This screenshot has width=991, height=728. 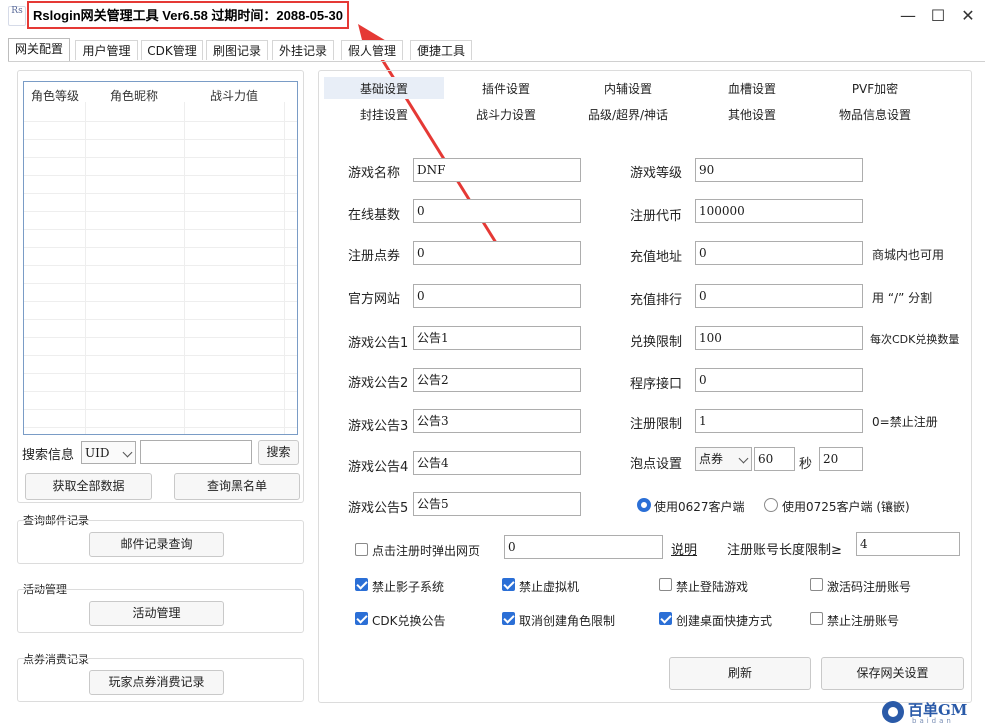 What do you see at coordinates (497, 421) in the screenshot?
I see `notice3-field: 公告3` at bounding box center [497, 421].